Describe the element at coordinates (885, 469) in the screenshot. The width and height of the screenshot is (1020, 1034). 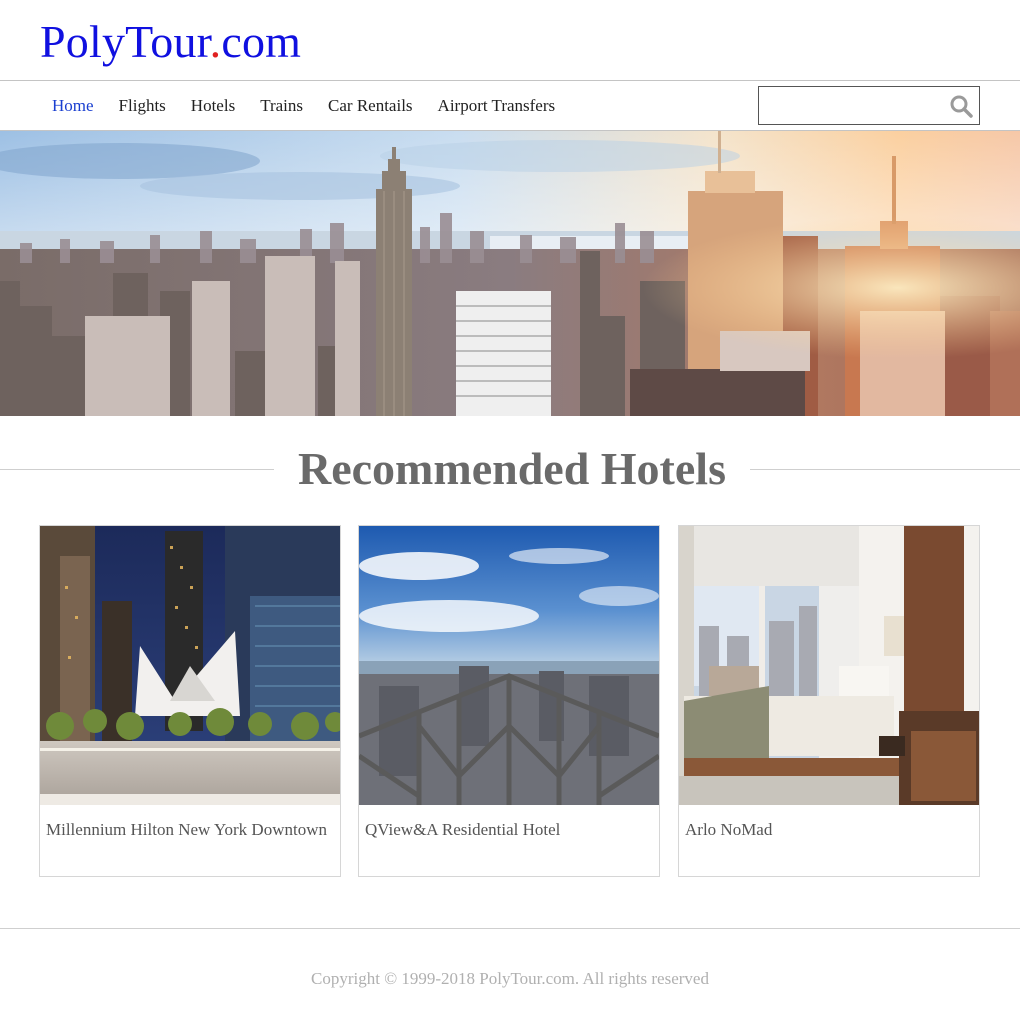
I see `heading-divider-right` at that location.